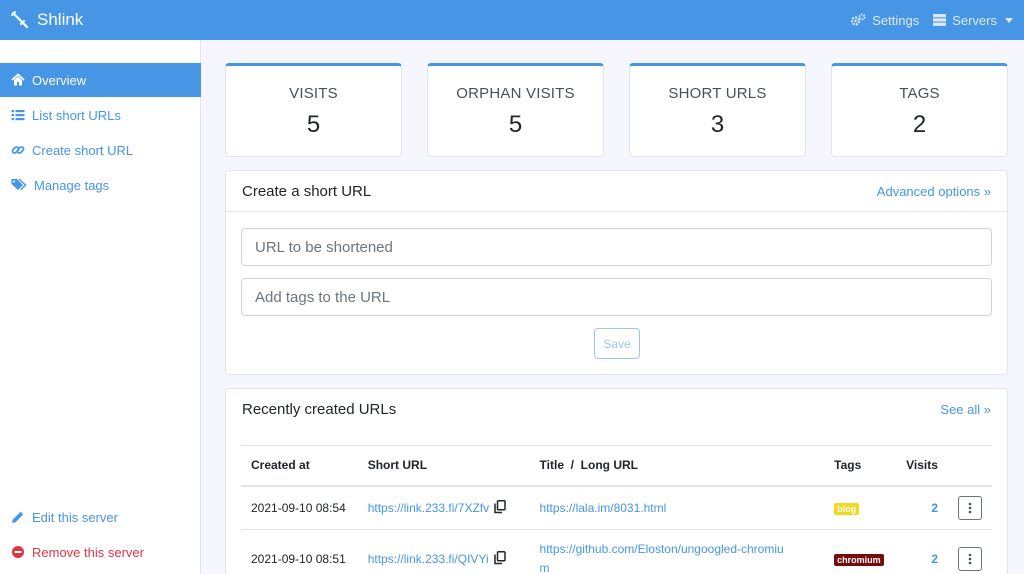 The image size is (1024, 574). What do you see at coordinates (617, 343) in the screenshot?
I see `save-button: Save` at bounding box center [617, 343].